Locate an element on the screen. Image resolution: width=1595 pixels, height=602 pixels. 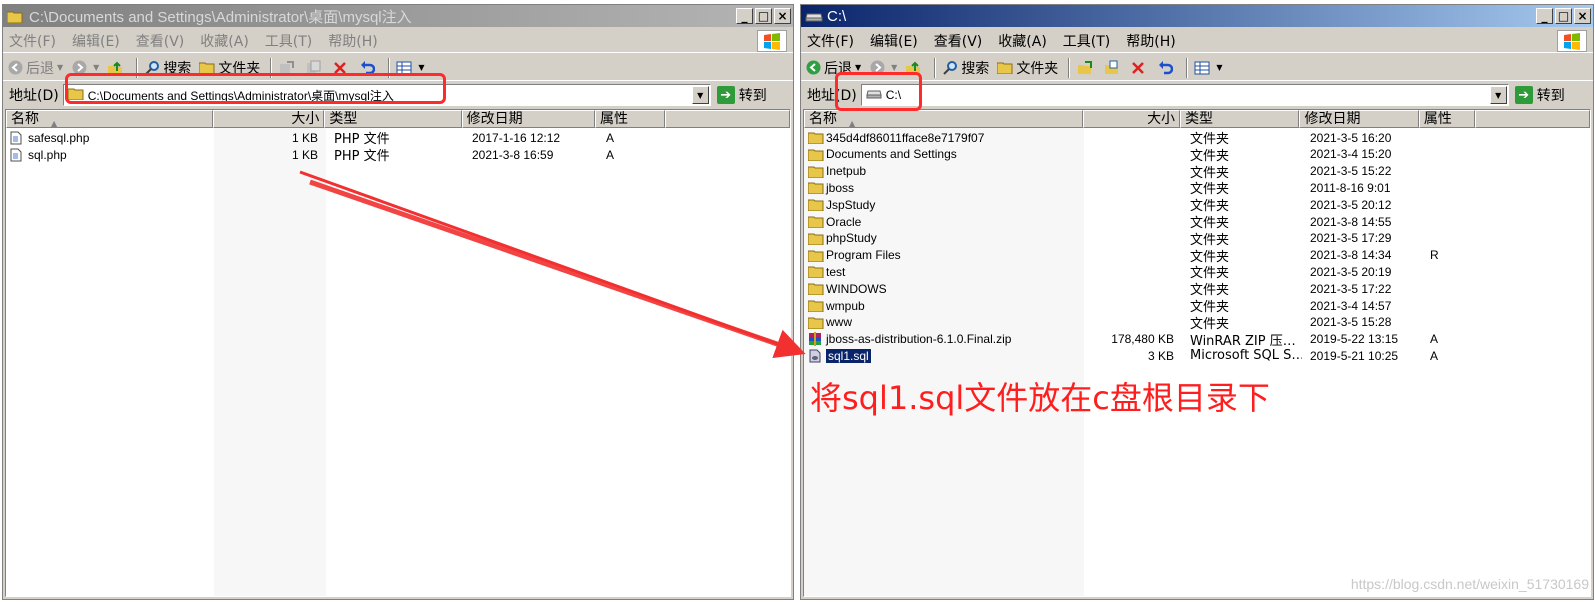
list-item: wmpub 文件夹 2021-3-4 14:57 is located at coordinates (1141, 306).